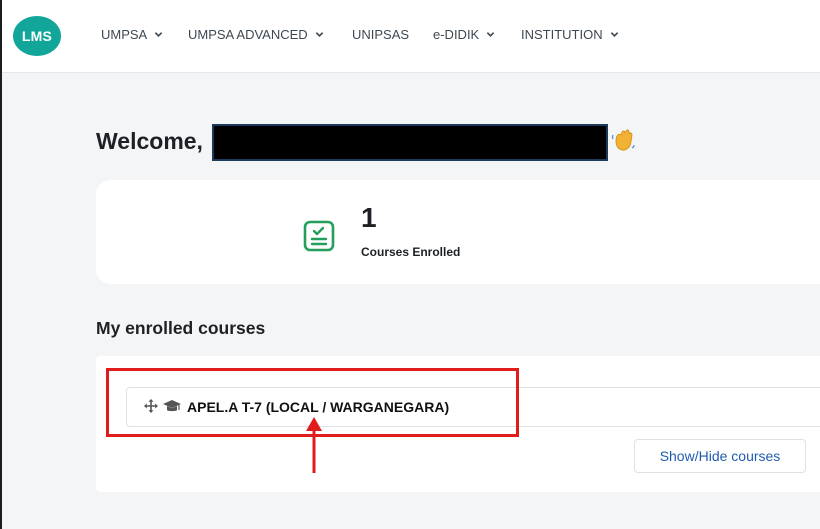 This screenshot has width=820, height=529. I want to click on window-edge, so click(1, 264).